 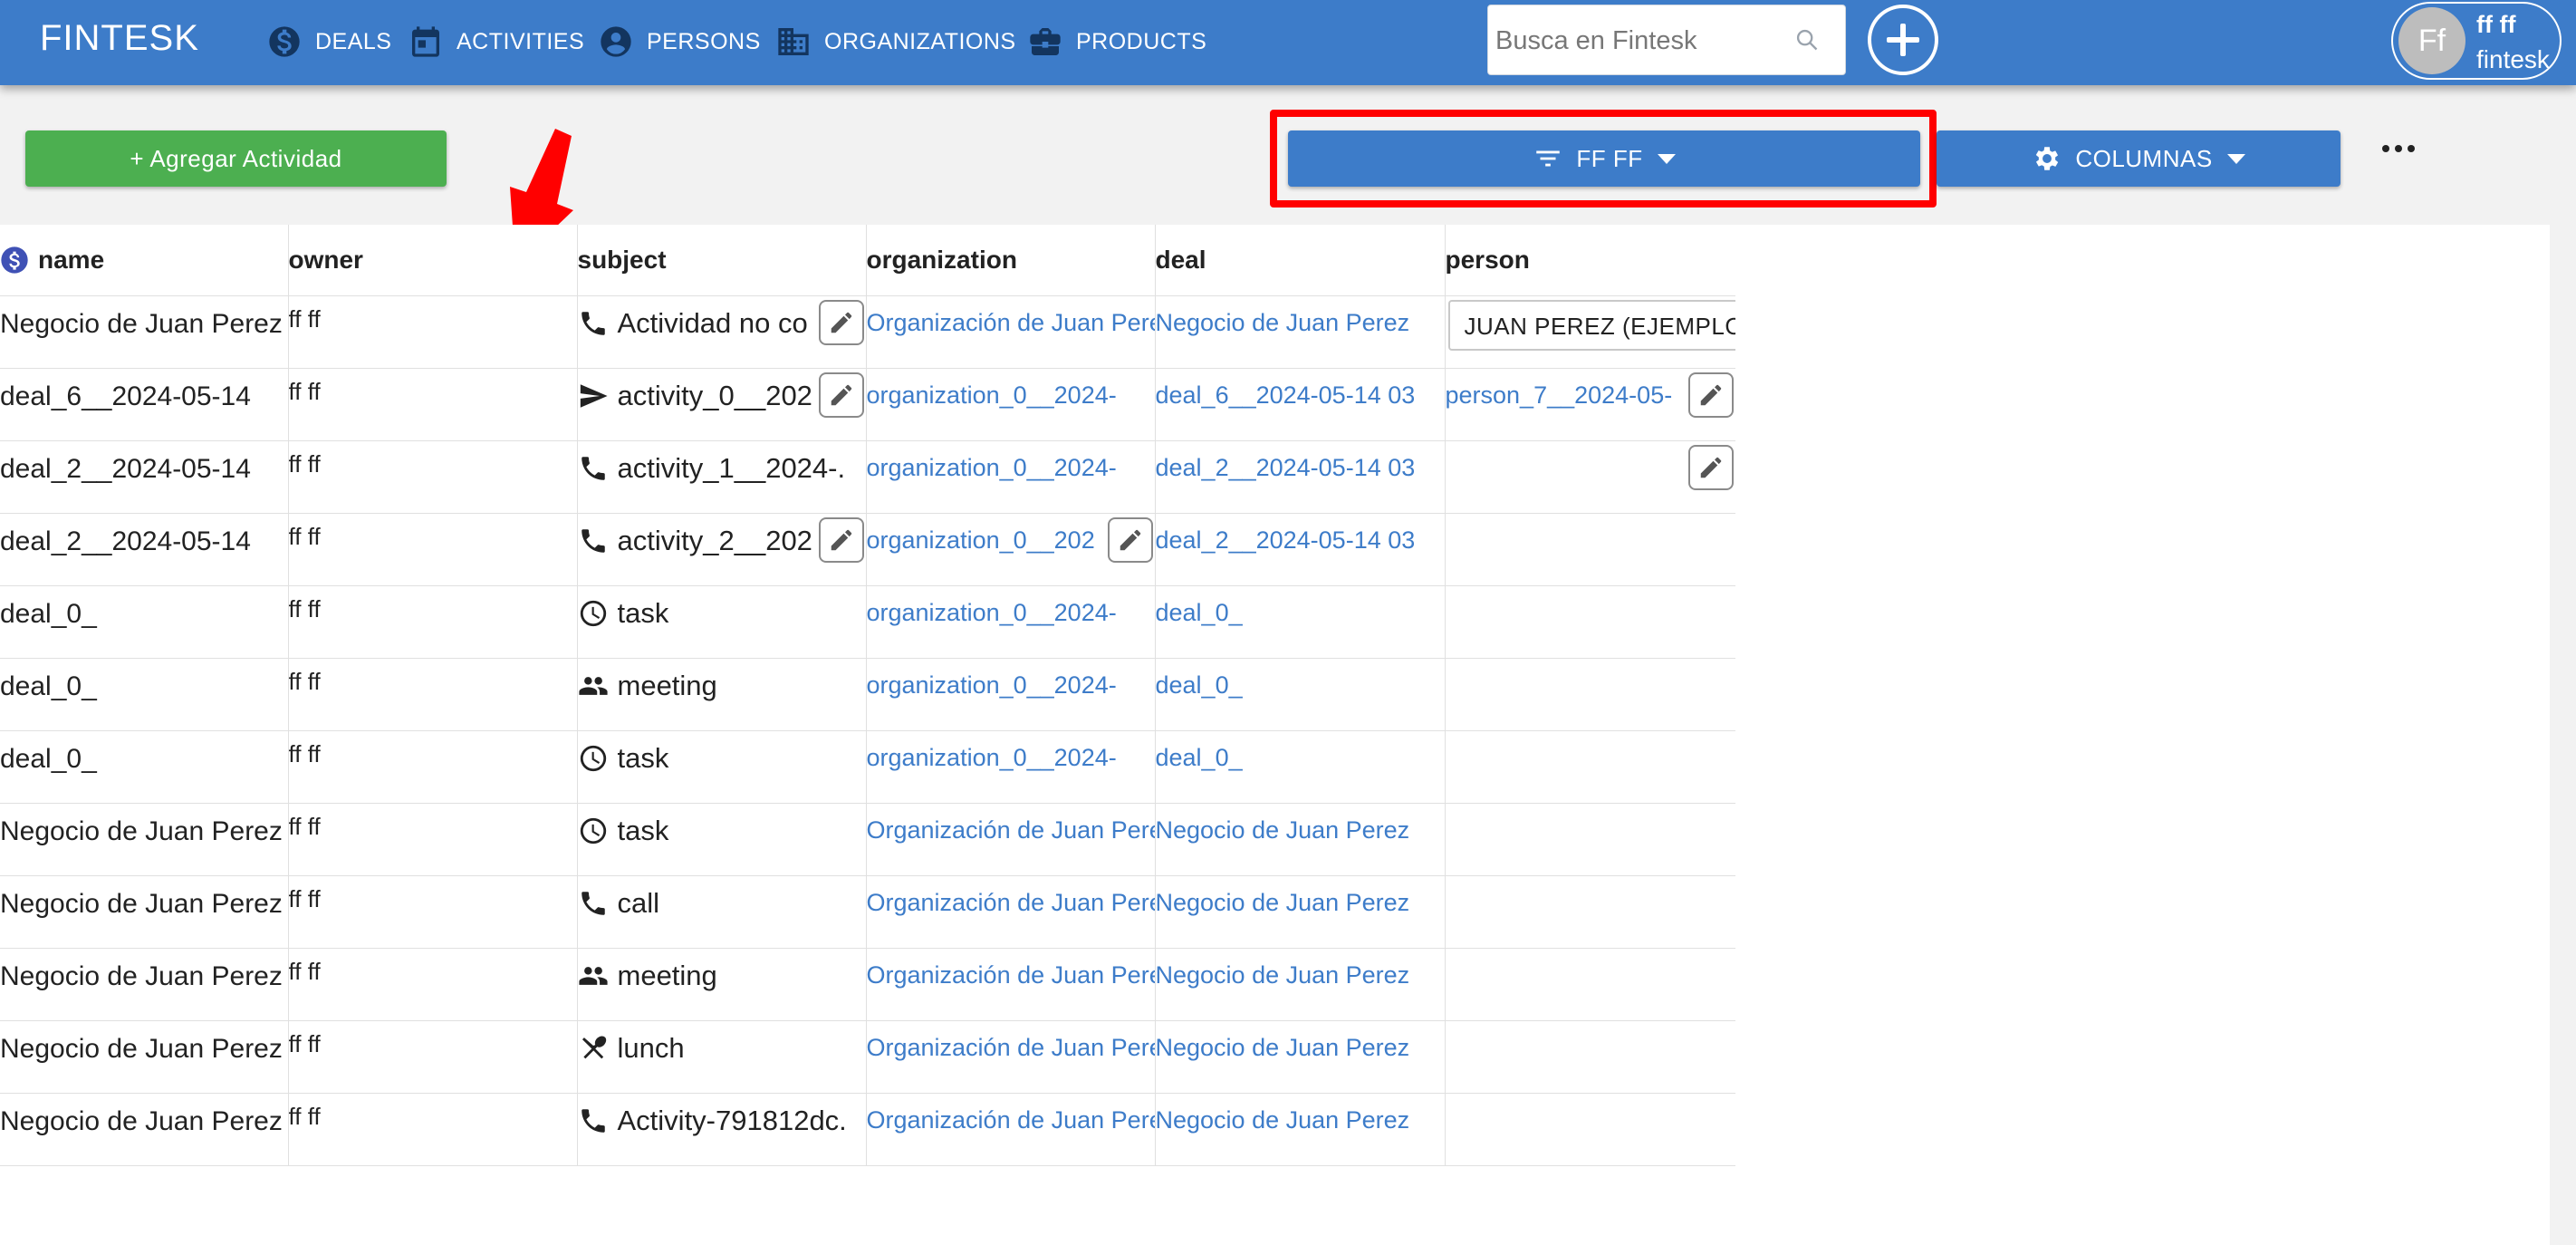 What do you see at coordinates (722, 260) in the screenshot?
I see `column-header-subject: subject` at bounding box center [722, 260].